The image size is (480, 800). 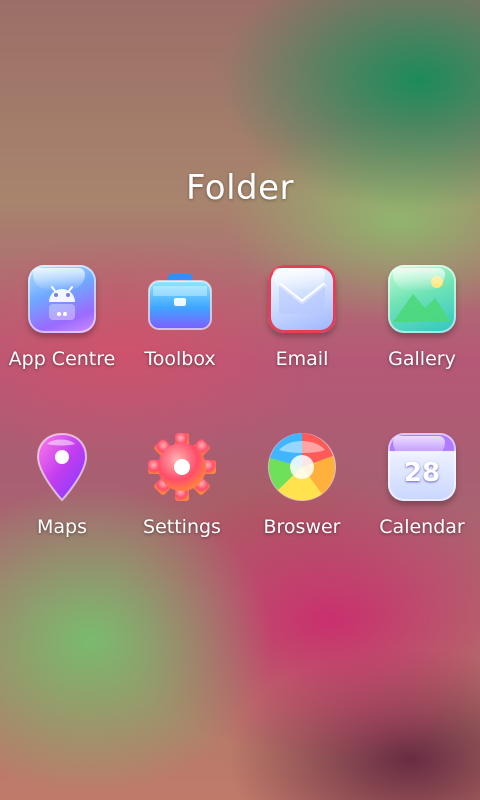 What do you see at coordinates (182, 467) in the screenshot?
I see `gear-icon` at bounding box center [182, 467].